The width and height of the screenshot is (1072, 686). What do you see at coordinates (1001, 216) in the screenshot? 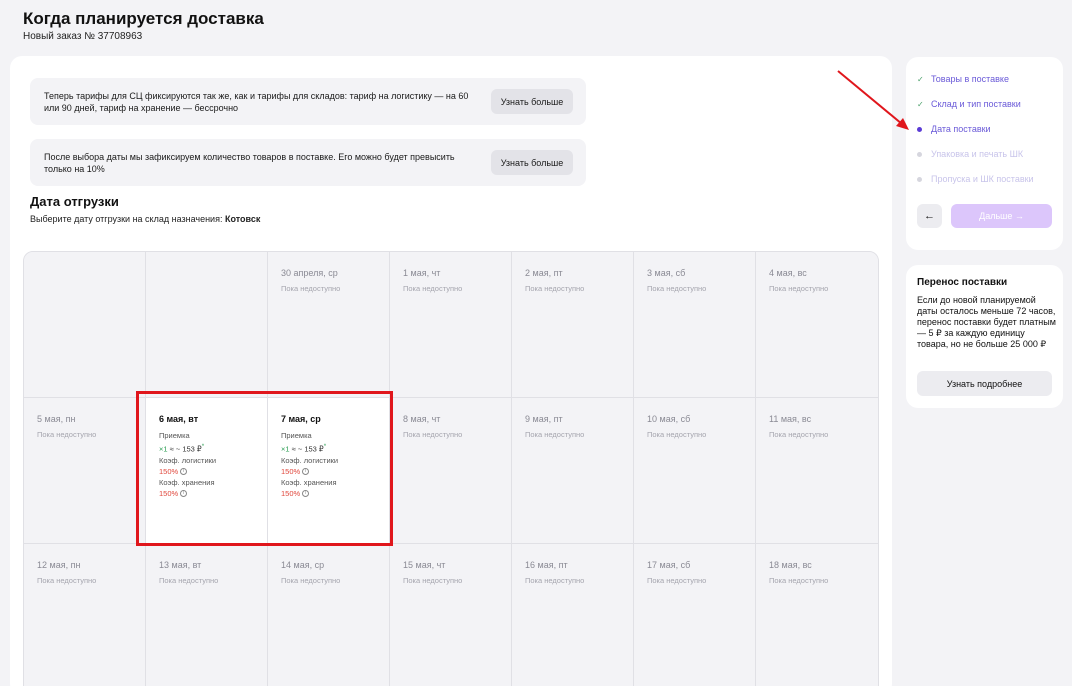
I see `next-button: Дальше →` at bounding box center [1001, 216].